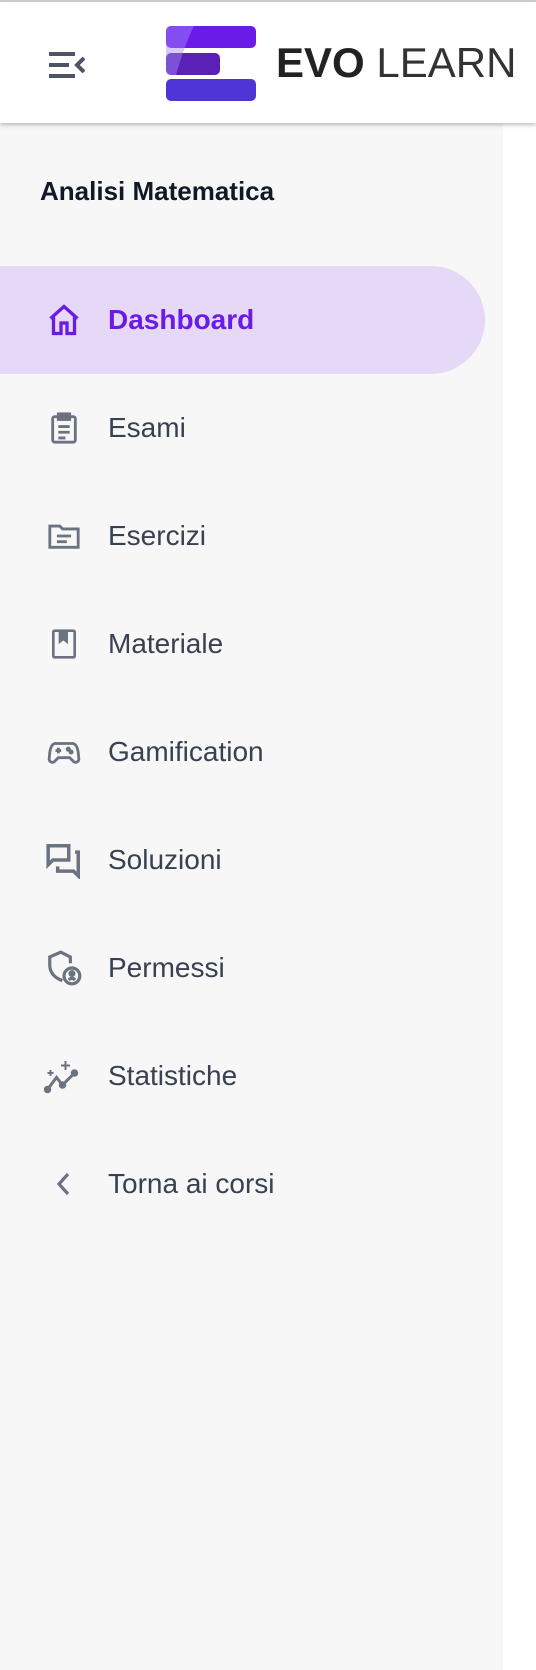  I want to click on sidebar-item-label: Statistiche, so click(173, 1075).